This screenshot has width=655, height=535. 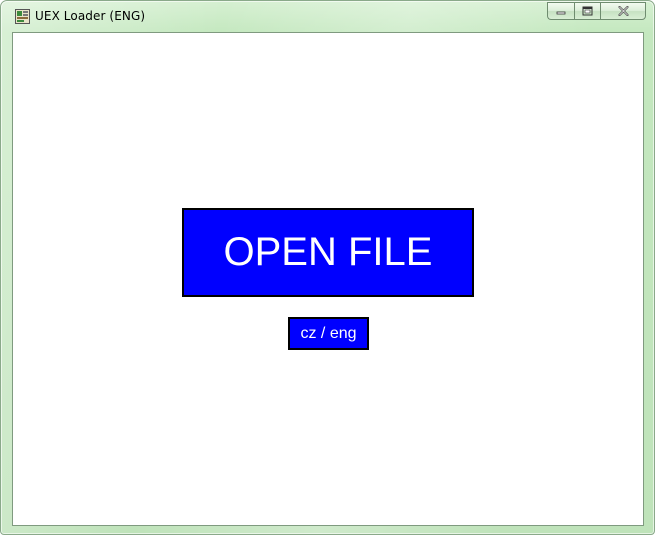 I want to click on open-file-button: OPEN FILE, so click(x=328, y=252).